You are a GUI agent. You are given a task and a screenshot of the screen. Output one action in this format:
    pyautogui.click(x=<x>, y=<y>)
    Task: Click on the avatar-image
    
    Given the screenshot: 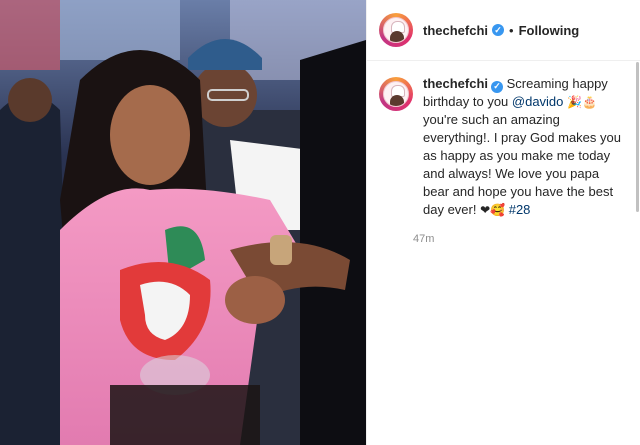 What is the action you would take?
    pyautogui.click(x=396, y=30)
    